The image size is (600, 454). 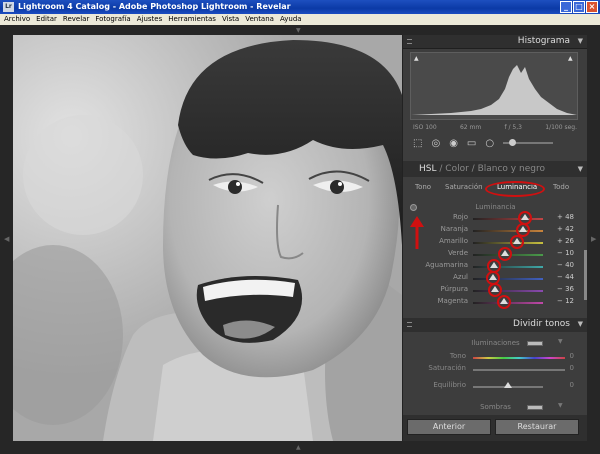 What do you see at coordinates (495, 127) in the screenshot?
I see `camera-info-bar: ISO 100 62 mm f / 5,3 1/100 seg.` at bounding box center [495, 127].